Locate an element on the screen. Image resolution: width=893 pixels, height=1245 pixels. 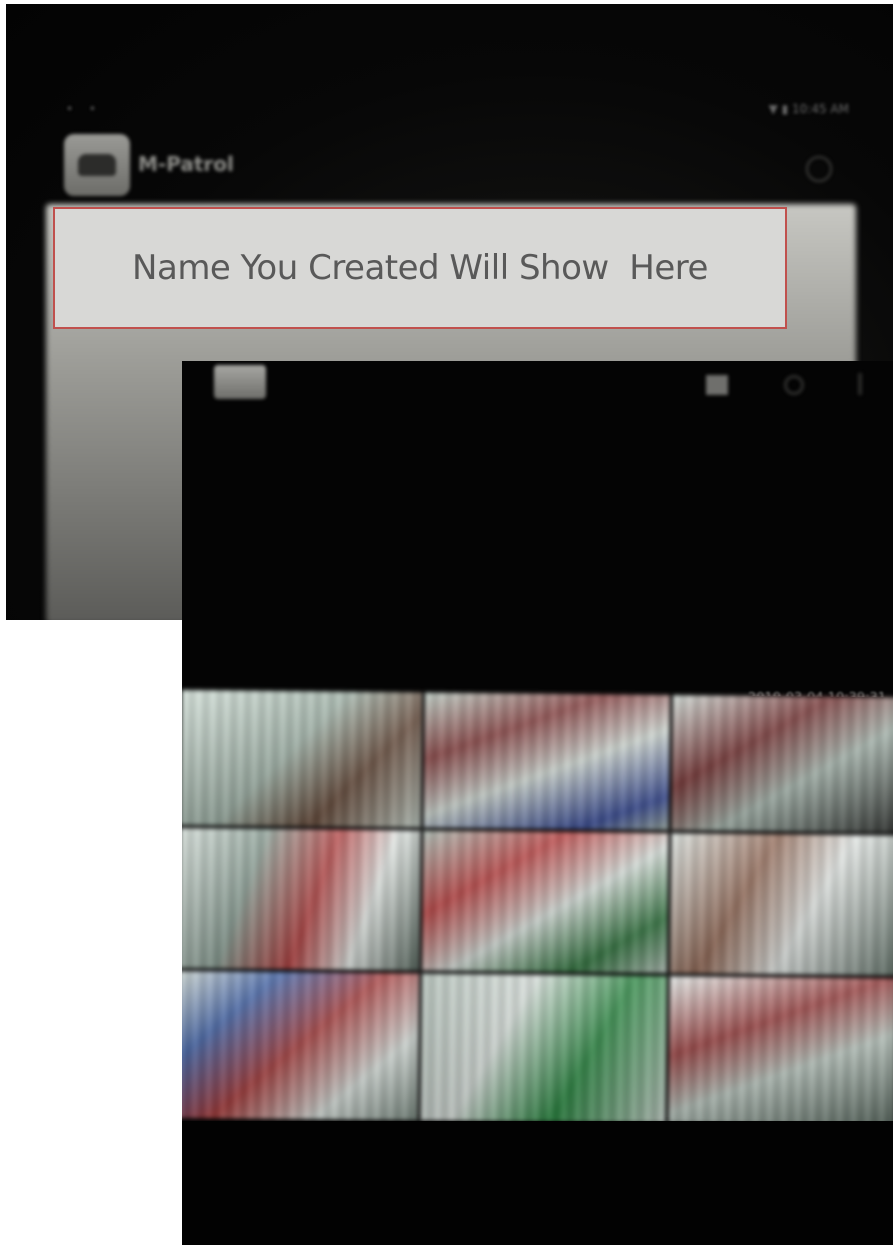
clock-icon is located at coordinates (819, 169).